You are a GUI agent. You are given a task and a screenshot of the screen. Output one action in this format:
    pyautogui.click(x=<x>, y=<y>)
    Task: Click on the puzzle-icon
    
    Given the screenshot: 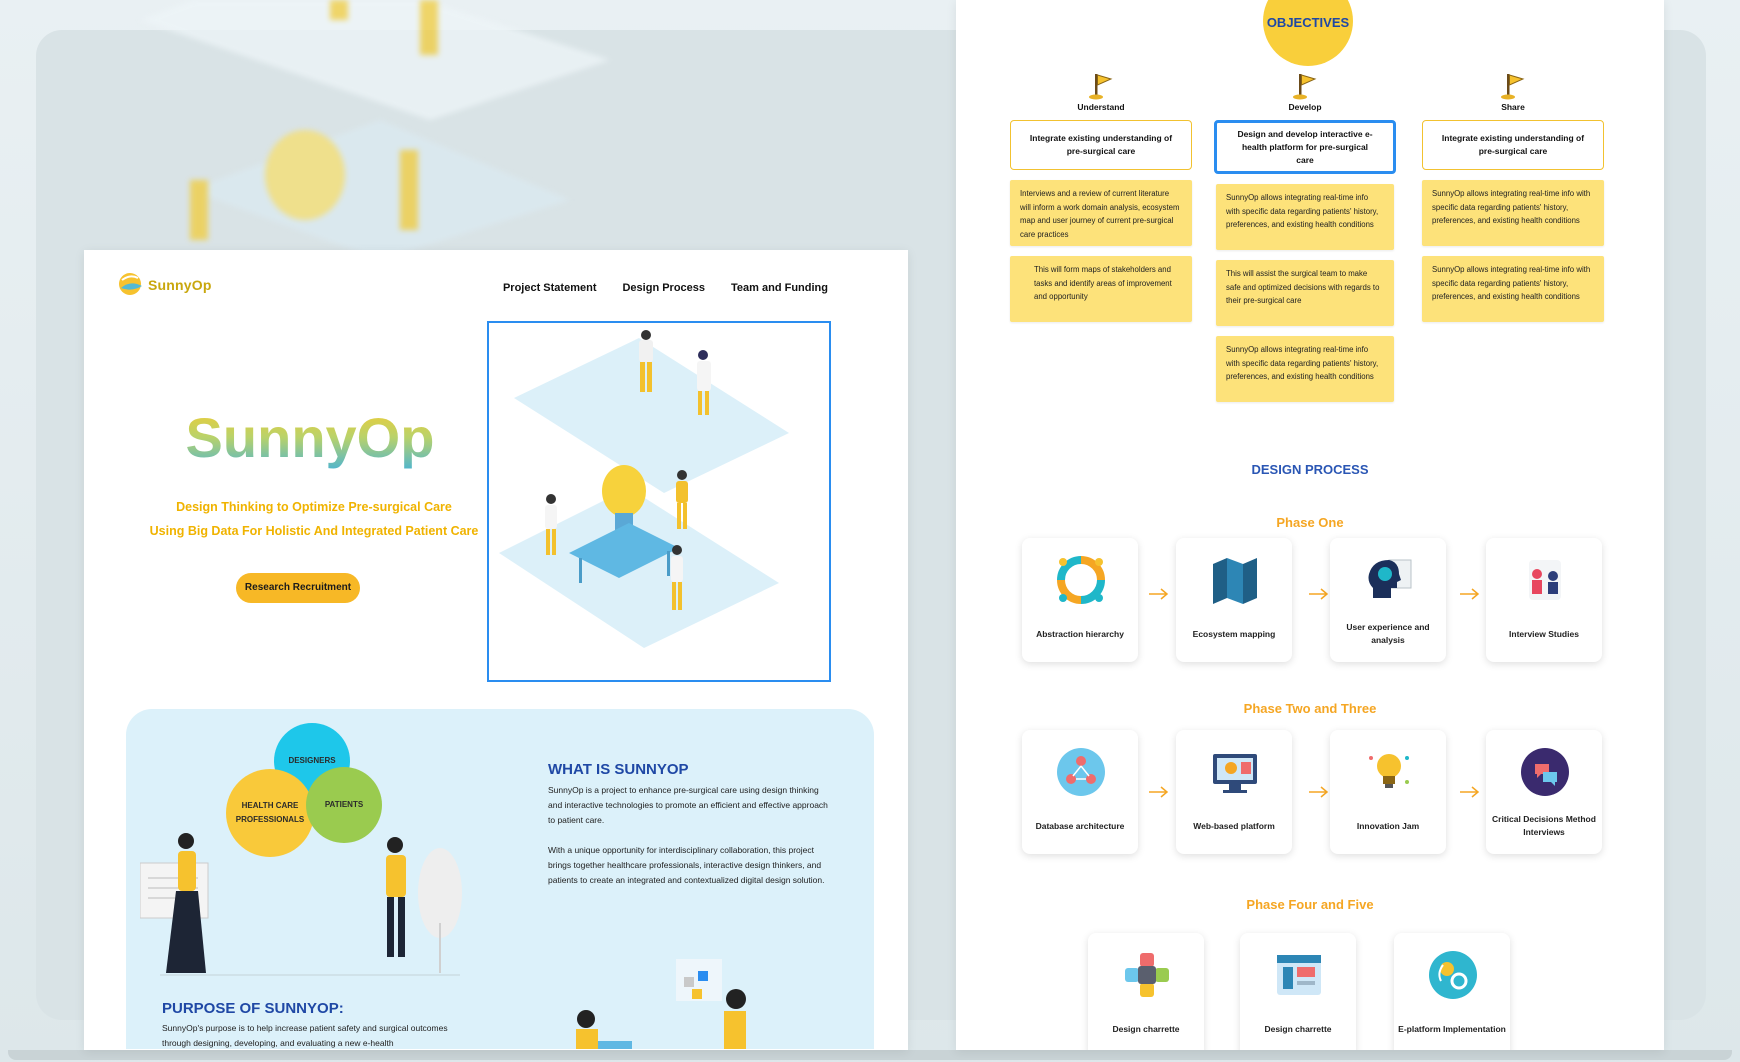 What is the action you would take?
    pyautogui.click(x=1147, y=975)
    